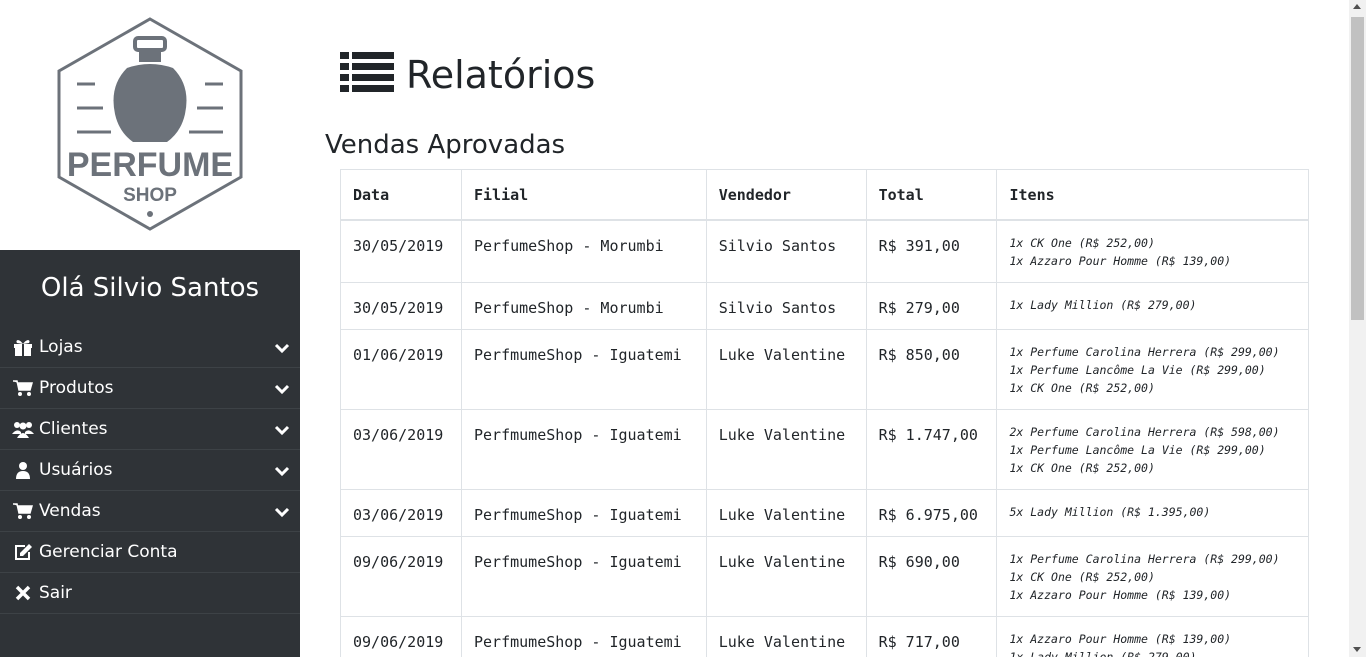 The image size is (1366, 657). I want to click on perfume-shop-logo: PERFUME SHOP, so click(150, 124).